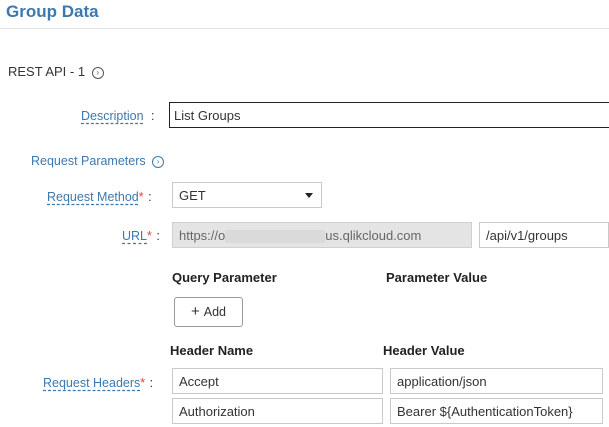  I want to click on header-name-input: Authorization, so click(277, 411).